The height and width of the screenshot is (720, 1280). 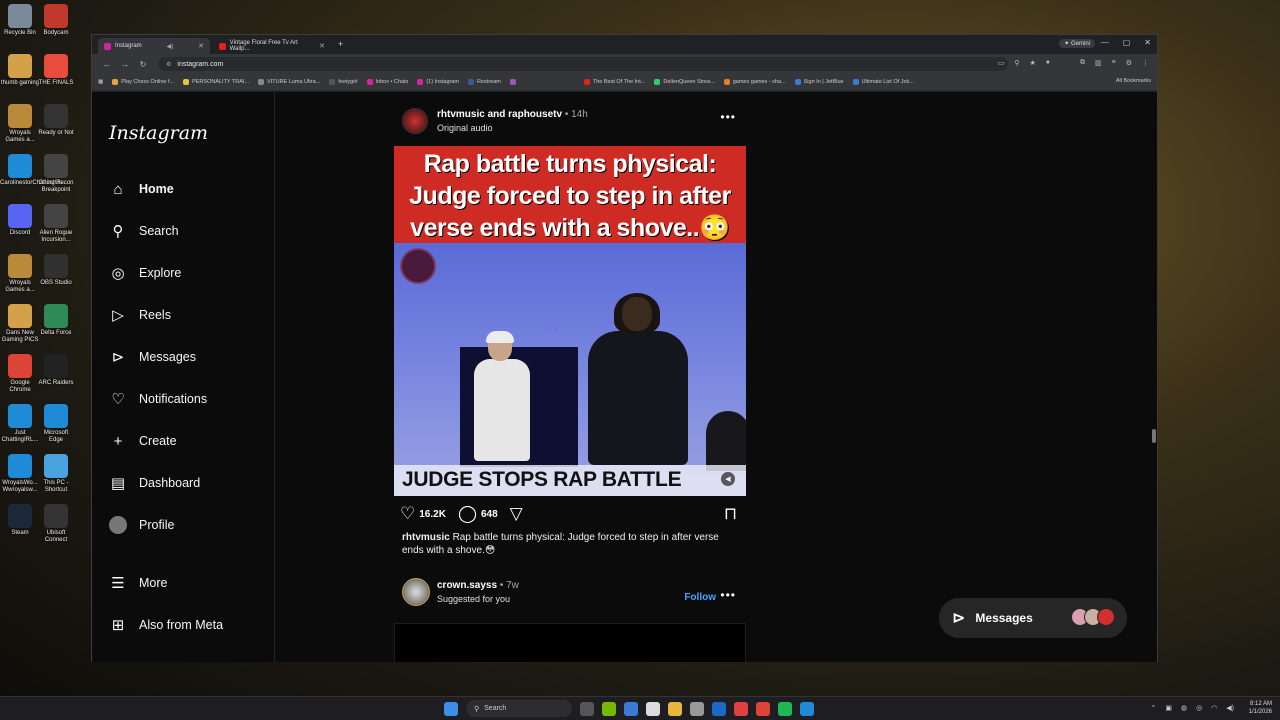 What do you see at coordinates (516, 514) in the screenshot?
I see `share-icon: ▽` at bounding box center [516, 514].